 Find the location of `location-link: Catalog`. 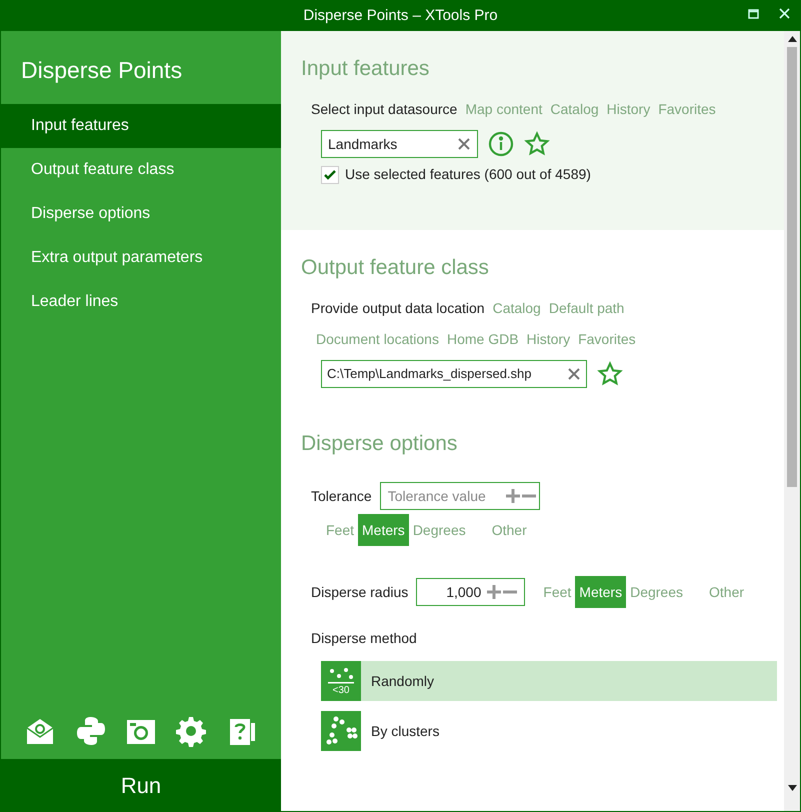

location-link: Catalog is located at coordinates (516, 308).